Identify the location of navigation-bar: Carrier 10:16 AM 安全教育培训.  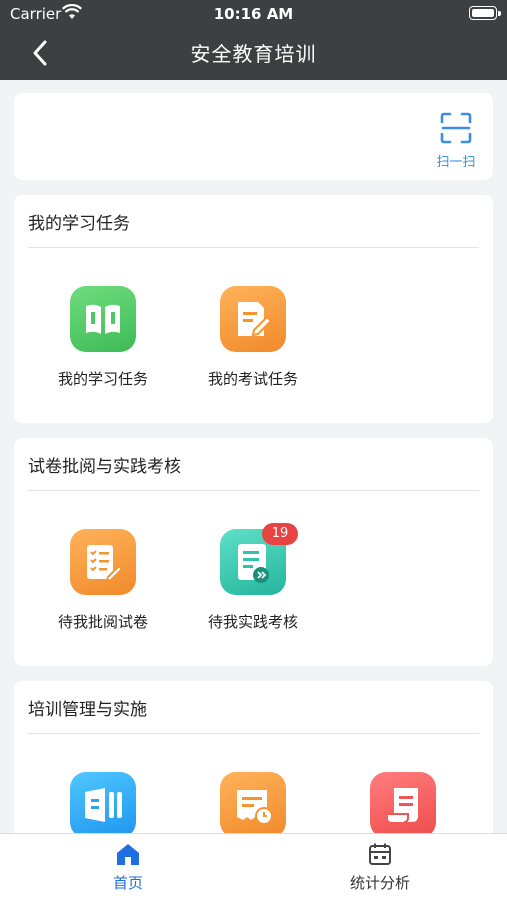
(253, 40).